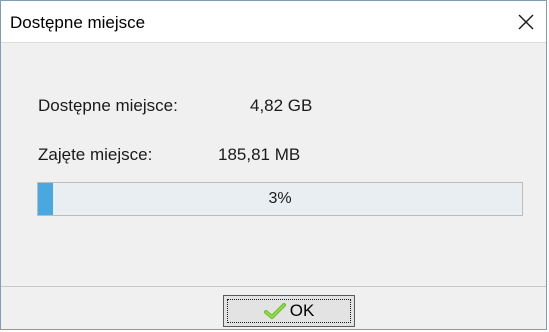  What do you see at coordinates (274, 311) in the screenshot?
I see `checkmark-icon` at bounding box center [274, 311].